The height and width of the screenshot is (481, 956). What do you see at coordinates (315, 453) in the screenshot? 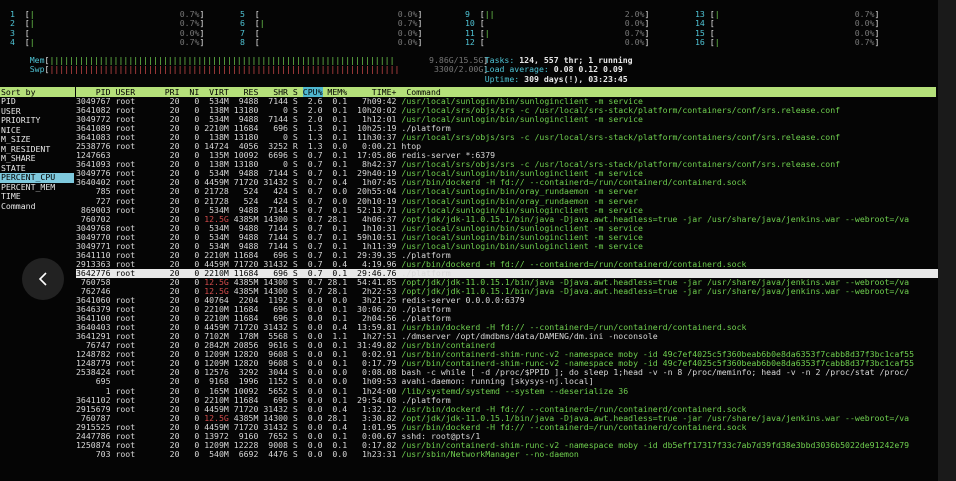
I see `process-cpu: 0.0` at bounding box center [315, 453].